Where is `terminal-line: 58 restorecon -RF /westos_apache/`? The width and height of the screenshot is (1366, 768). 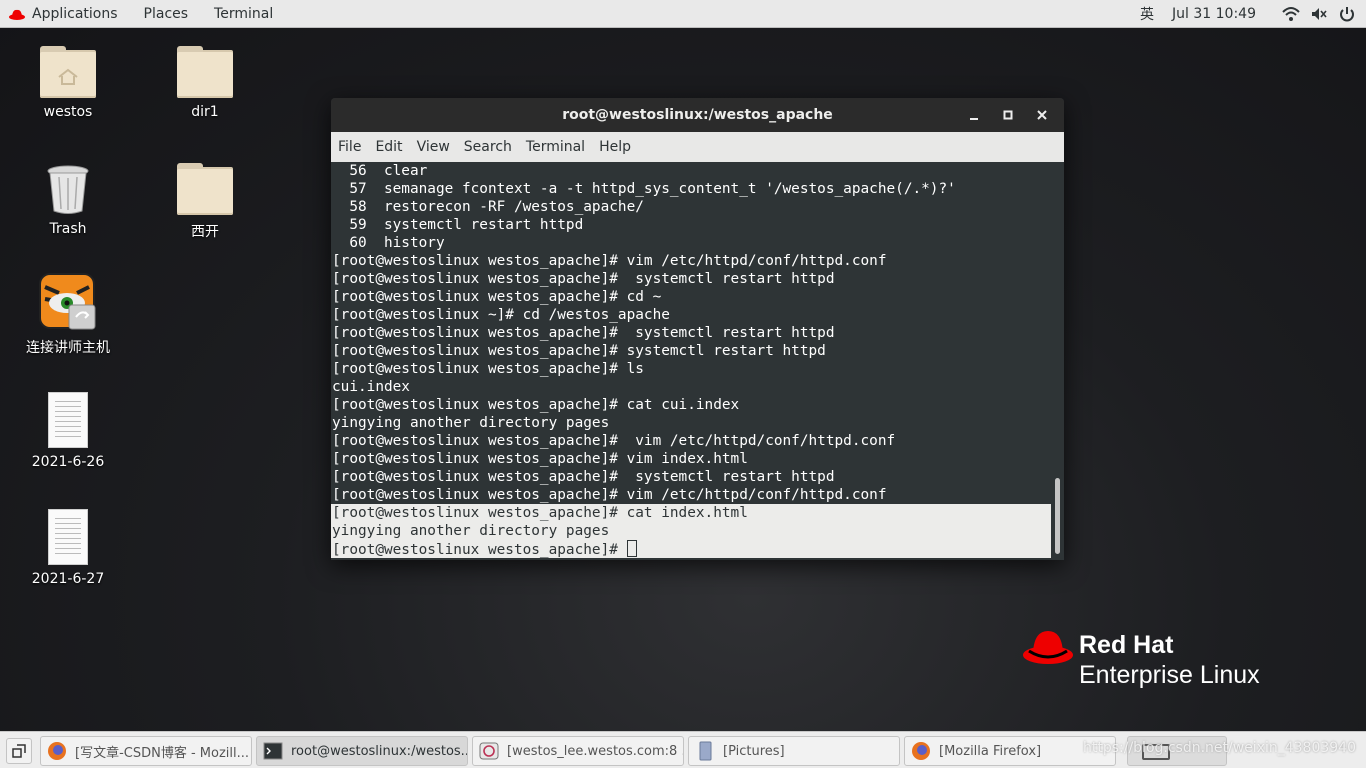 terminal-line: 58 restorecon -RF /westos_apache/ is located at coordinates (488, 207).